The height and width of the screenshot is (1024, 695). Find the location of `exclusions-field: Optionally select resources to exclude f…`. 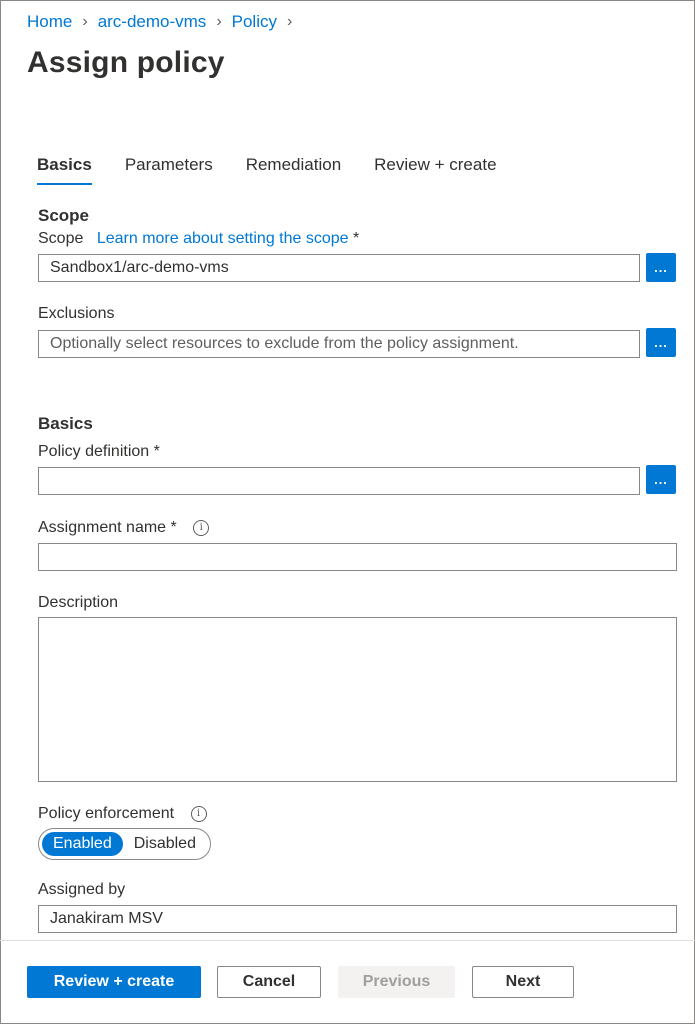

exclusions-field: Optionally select resources to exclude f… is located at coordinates (339, 344).